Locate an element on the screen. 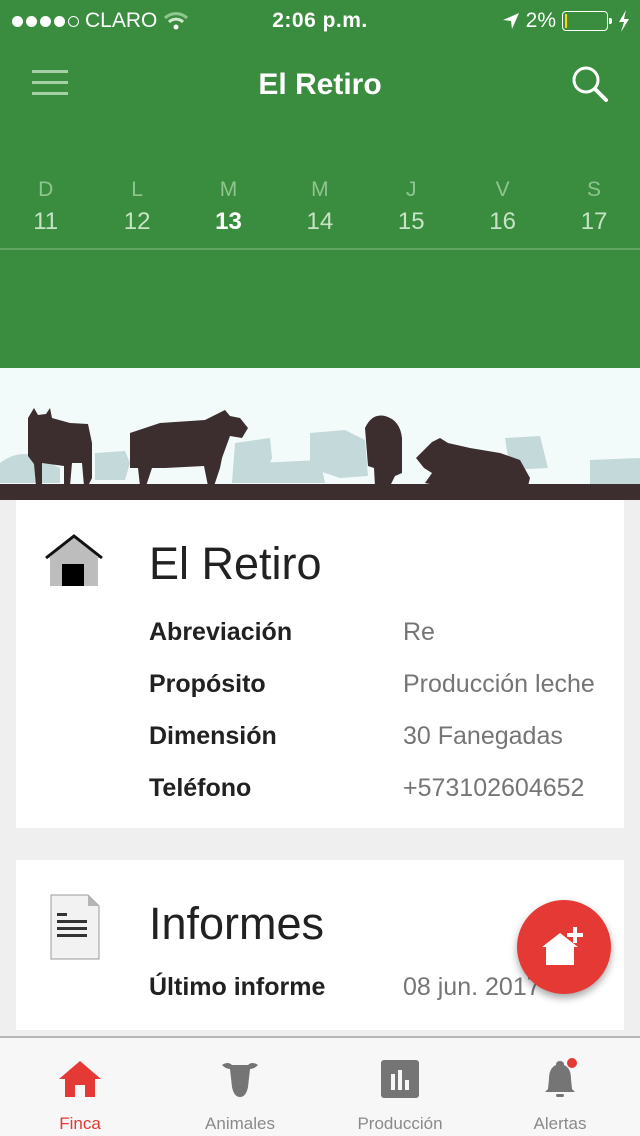 The width and height of the screenshot is (640, 1136). charging-bolt-icon is located at coordinates (624, 21).